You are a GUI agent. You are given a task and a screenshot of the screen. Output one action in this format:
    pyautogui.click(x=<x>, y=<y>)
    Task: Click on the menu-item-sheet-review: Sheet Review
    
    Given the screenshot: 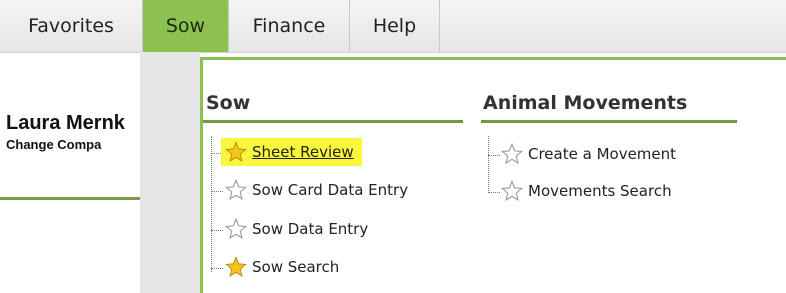 What is the action you would take?
    pyautogui.click(x=291, y=152)
    